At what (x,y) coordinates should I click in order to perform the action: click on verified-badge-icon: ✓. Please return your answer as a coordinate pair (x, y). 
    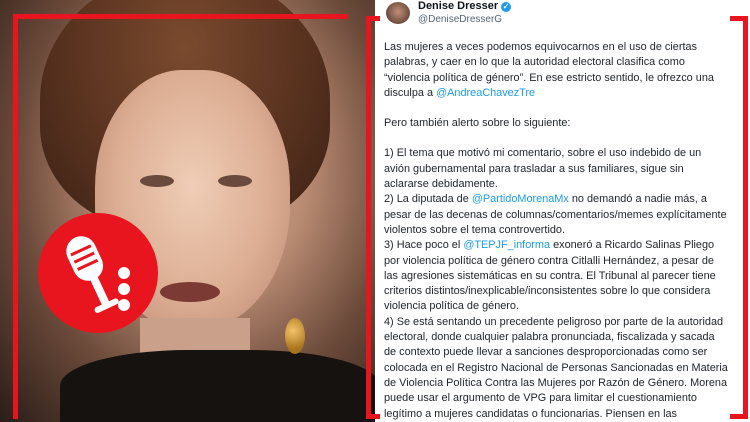
    Looking at the image, I should click on (506, 7).